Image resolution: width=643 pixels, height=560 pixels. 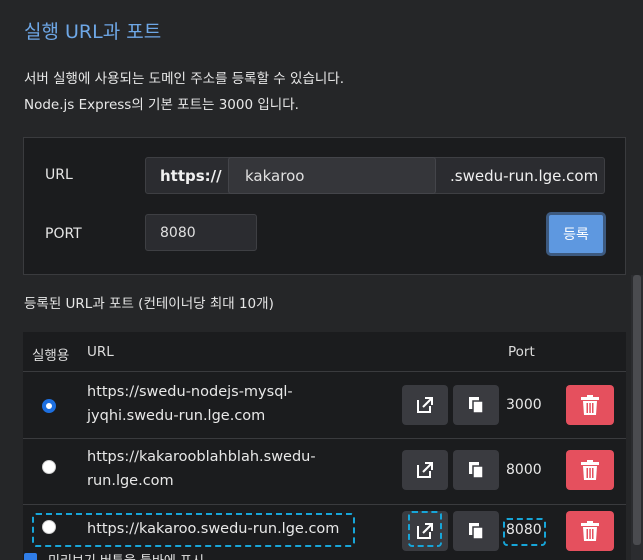 What do you see at coordinates (637, 410) in the screenshot?
I see `scrollbar-thumb` at bounding box center [637, 410].